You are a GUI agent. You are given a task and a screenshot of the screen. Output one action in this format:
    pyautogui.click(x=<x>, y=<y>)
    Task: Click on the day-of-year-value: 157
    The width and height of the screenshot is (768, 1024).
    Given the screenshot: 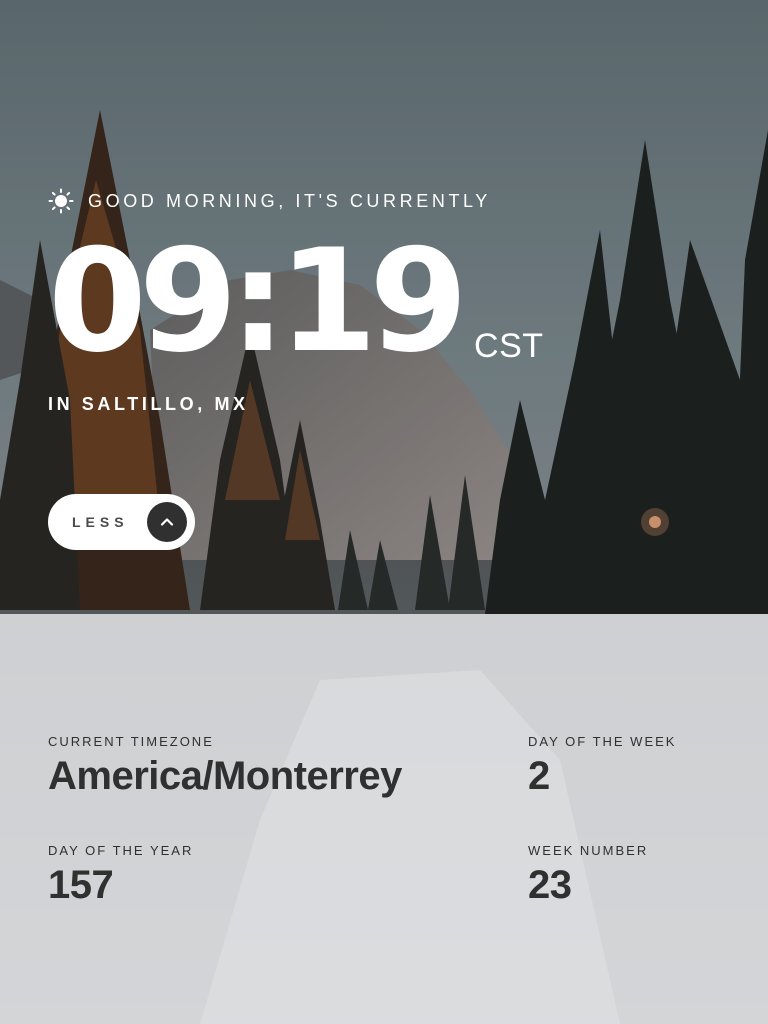 What is the action you would take?
    pyautogui.click(x=81, y=885)
    